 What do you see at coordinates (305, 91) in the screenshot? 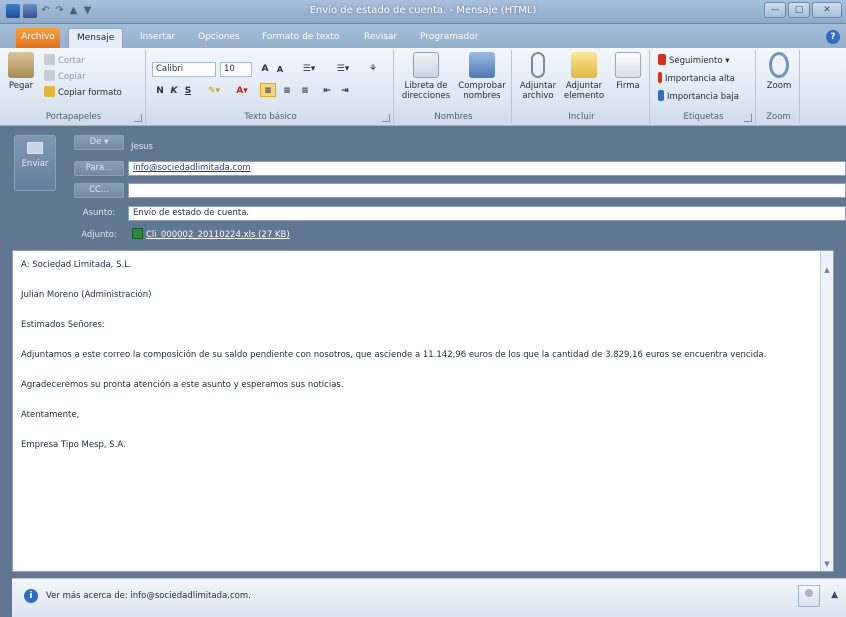
I see `align-right-icon: ≡` at bounding box center [305, 91].